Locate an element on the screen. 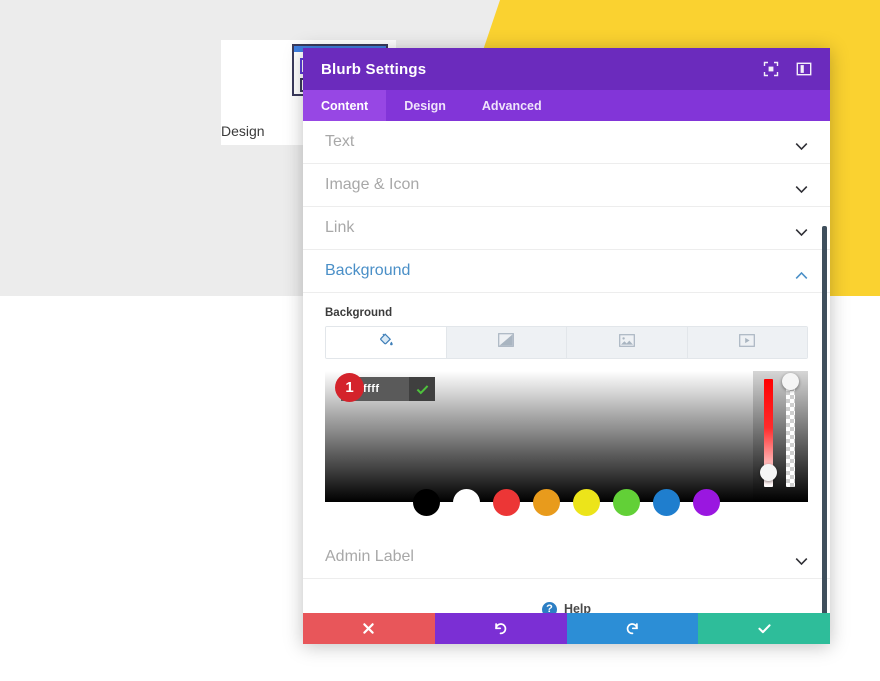 The image size is (880, 681). tab-content: Content is located at coordinates (345, 105).